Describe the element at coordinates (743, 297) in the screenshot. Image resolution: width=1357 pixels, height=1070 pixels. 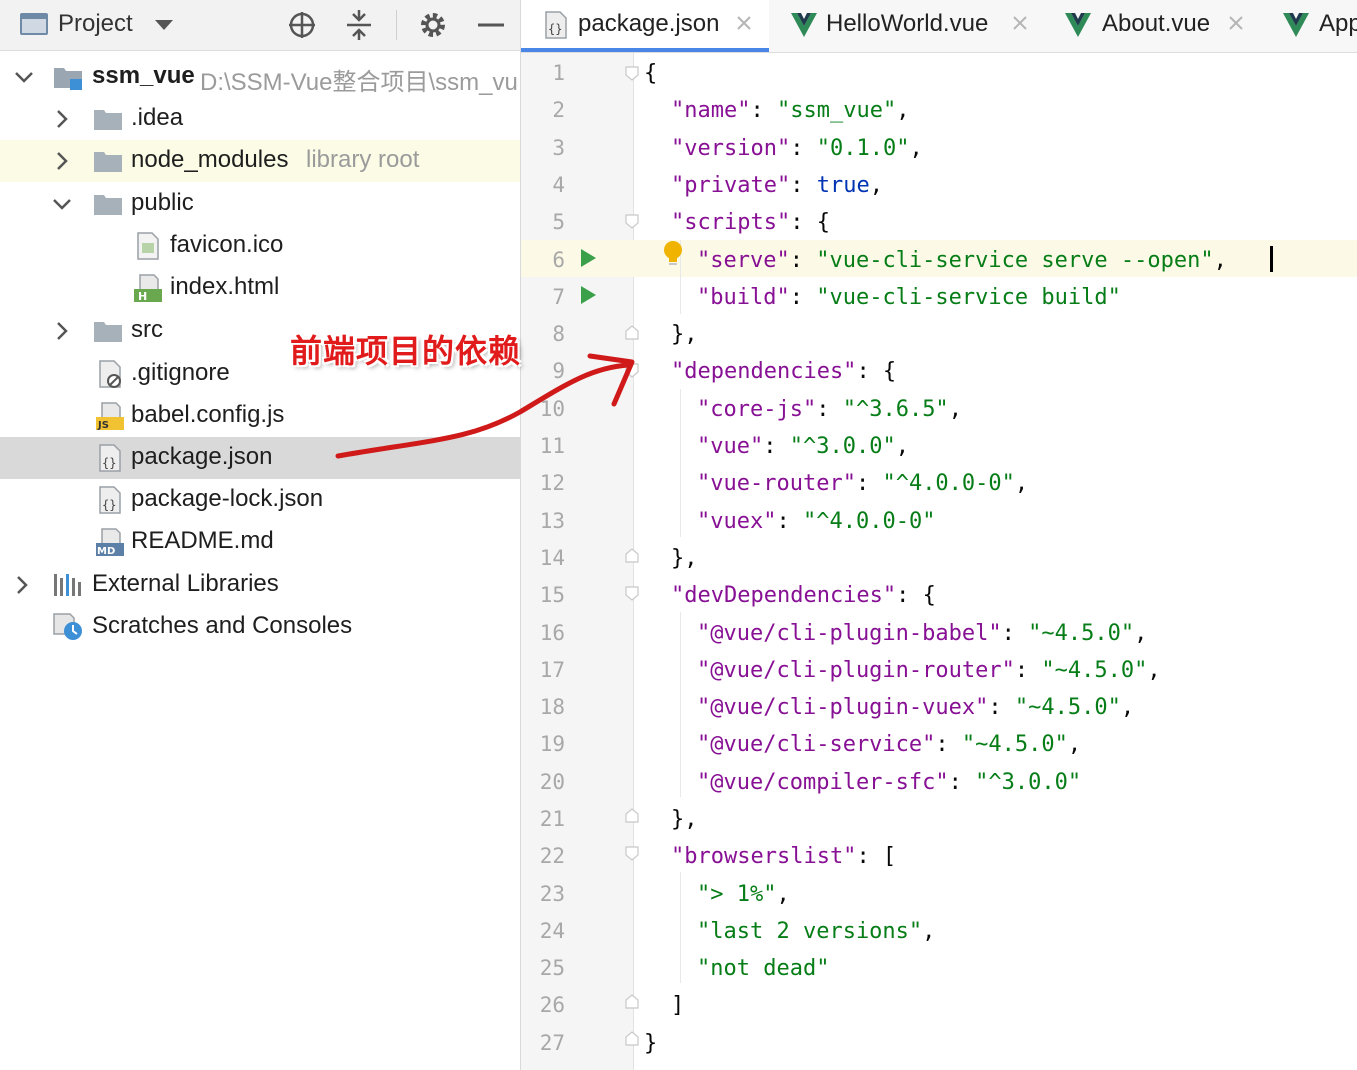
I see `json-key: "build"` at that location.